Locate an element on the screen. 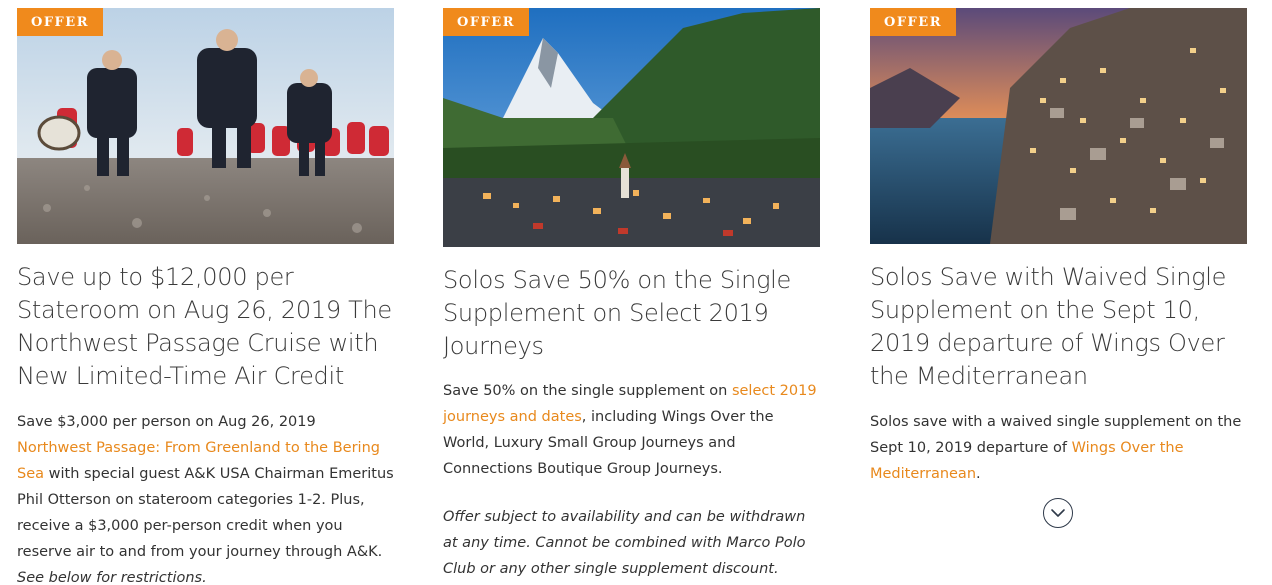 This screenshot has height=585, width=1272. offer-image-2: OFFER is located at coordinates (631, 127).